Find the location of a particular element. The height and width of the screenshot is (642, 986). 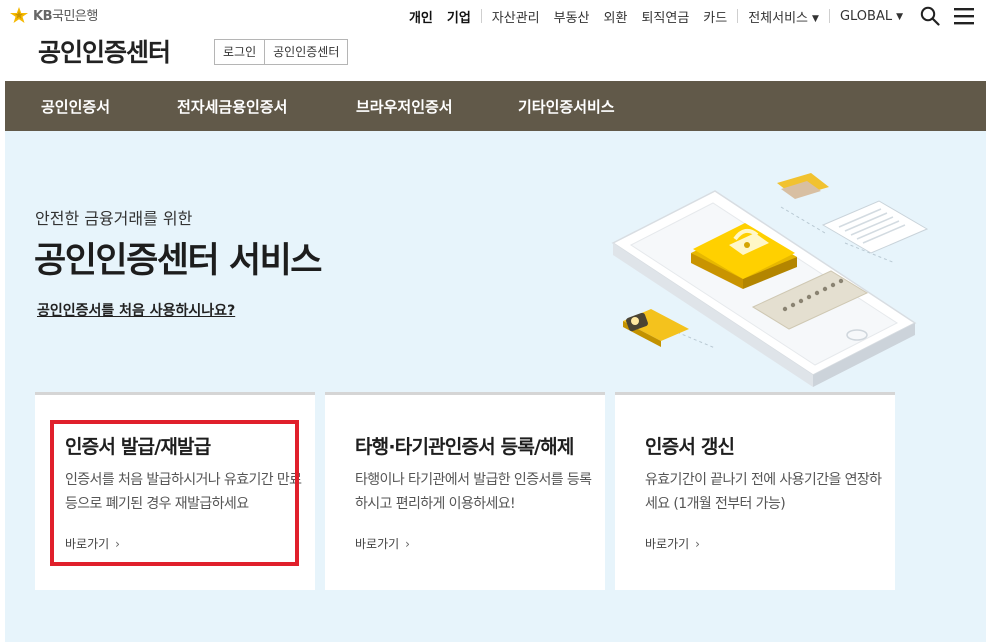

login-link: 로그인 is located at coordinates (239, 52).